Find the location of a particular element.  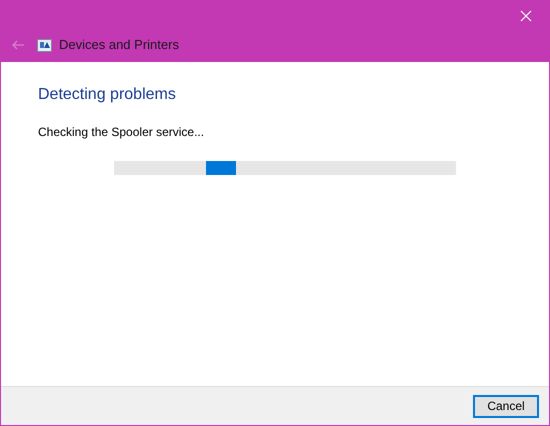

printer-icon is located at coordinates (44, 45).